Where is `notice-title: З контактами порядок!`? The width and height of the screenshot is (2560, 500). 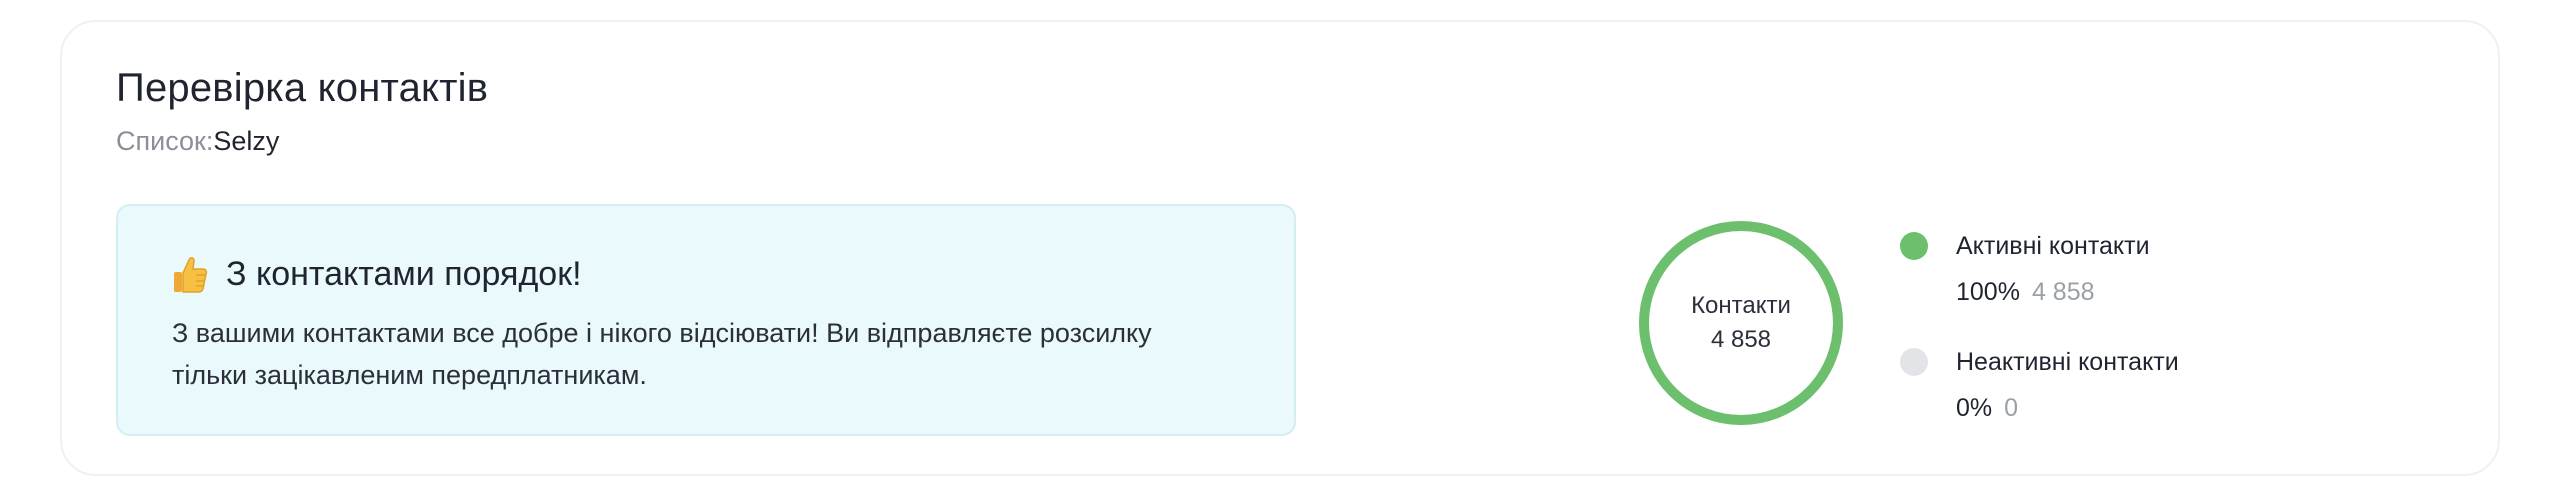 notice-title: З контактами порядок! is located at coordinates (404, 273).